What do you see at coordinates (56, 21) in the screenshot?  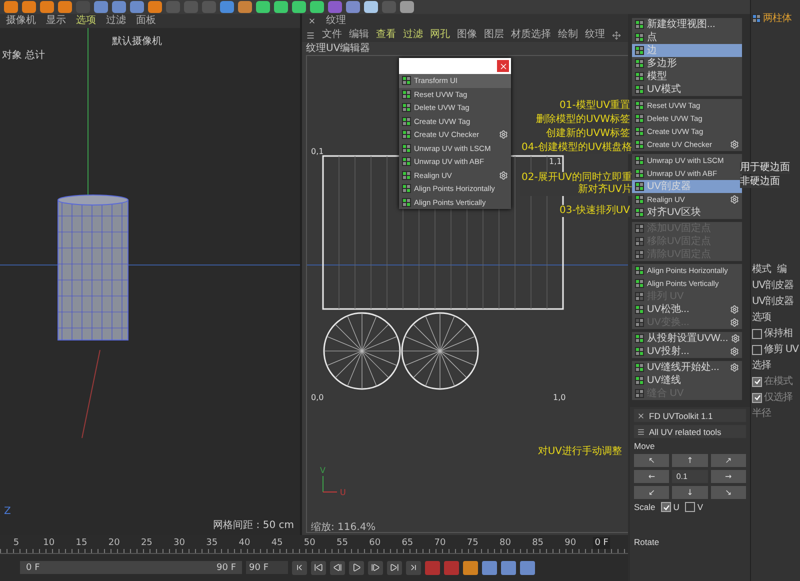 I see `menu-item: 显示` at bounding box center [56, 21].